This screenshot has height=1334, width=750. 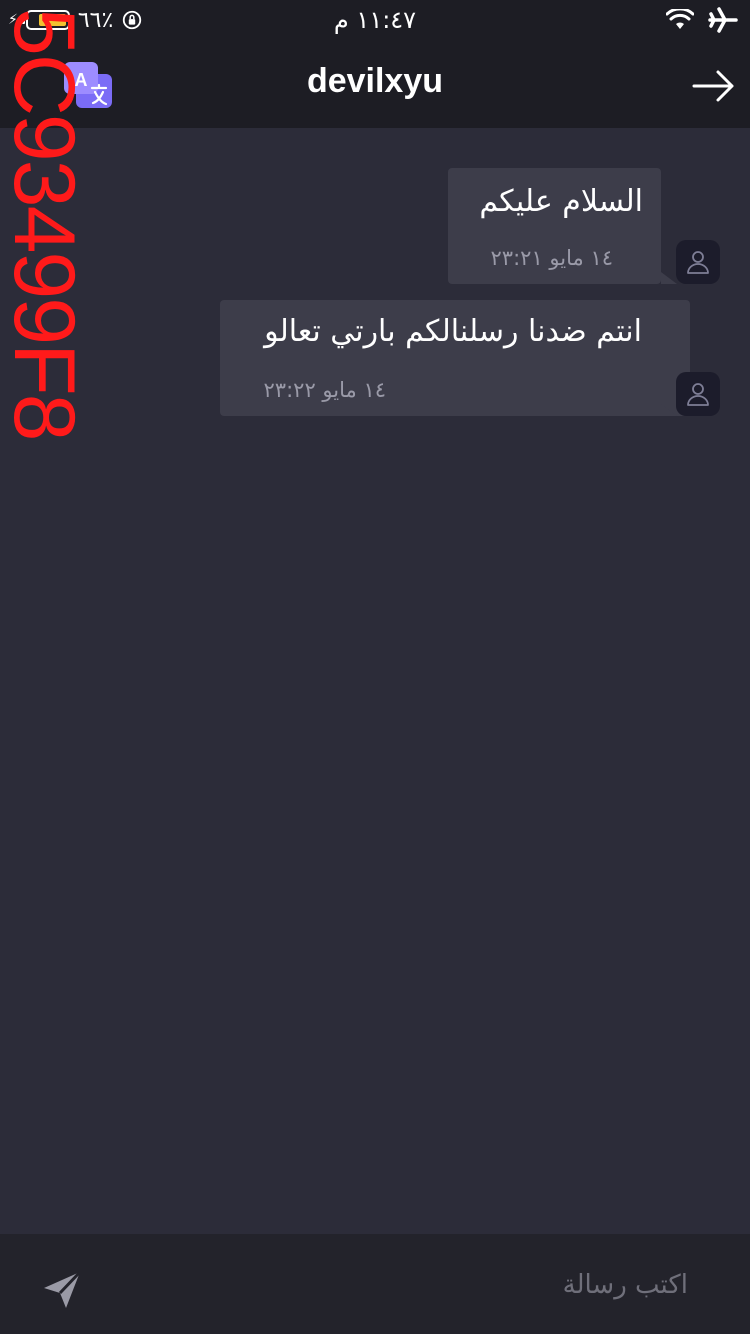 I want to click on airplane-icon, so click(x=723, y=20).